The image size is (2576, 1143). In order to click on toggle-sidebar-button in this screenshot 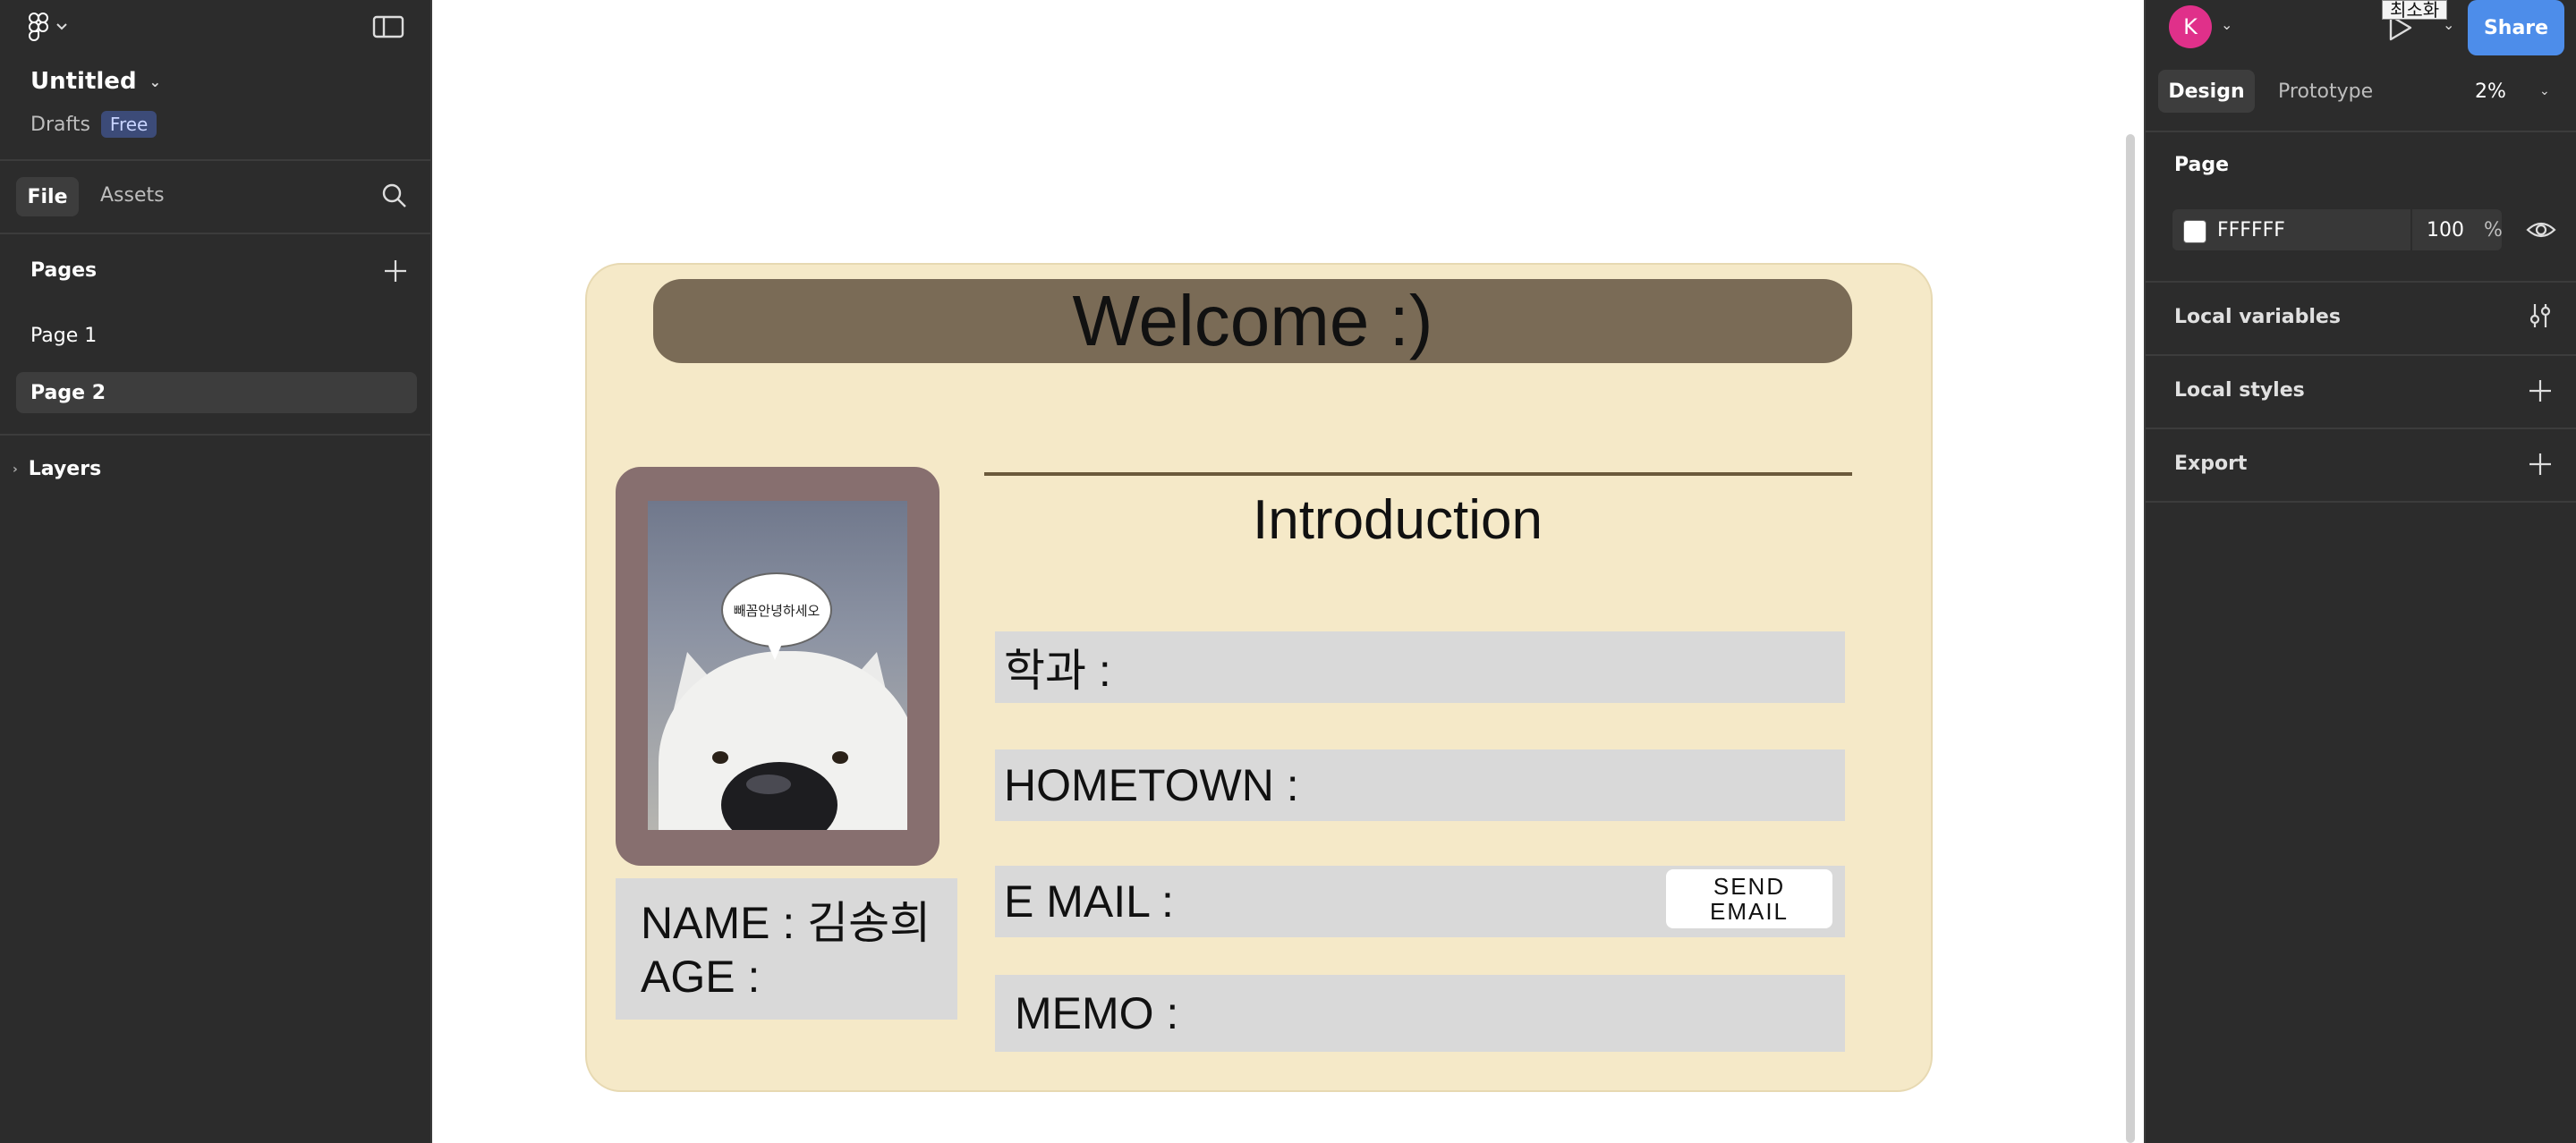, I will do `click(388, 26)`.